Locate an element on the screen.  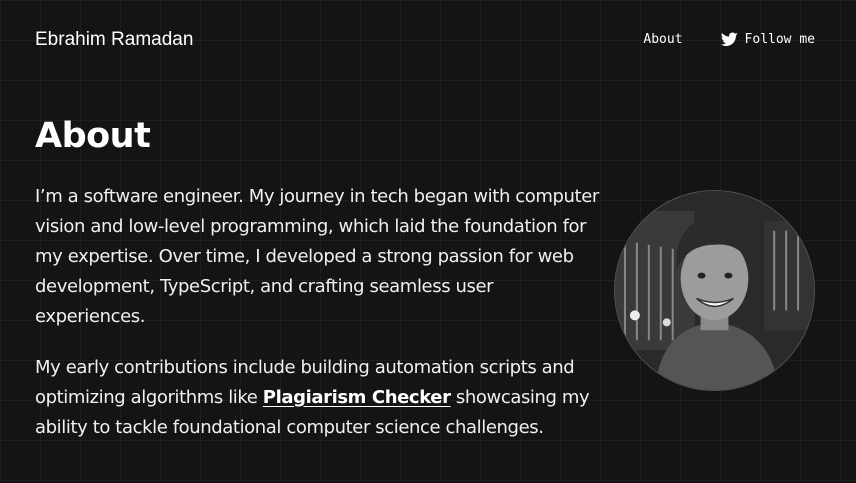
avatar is located at coordinates (714, 290).